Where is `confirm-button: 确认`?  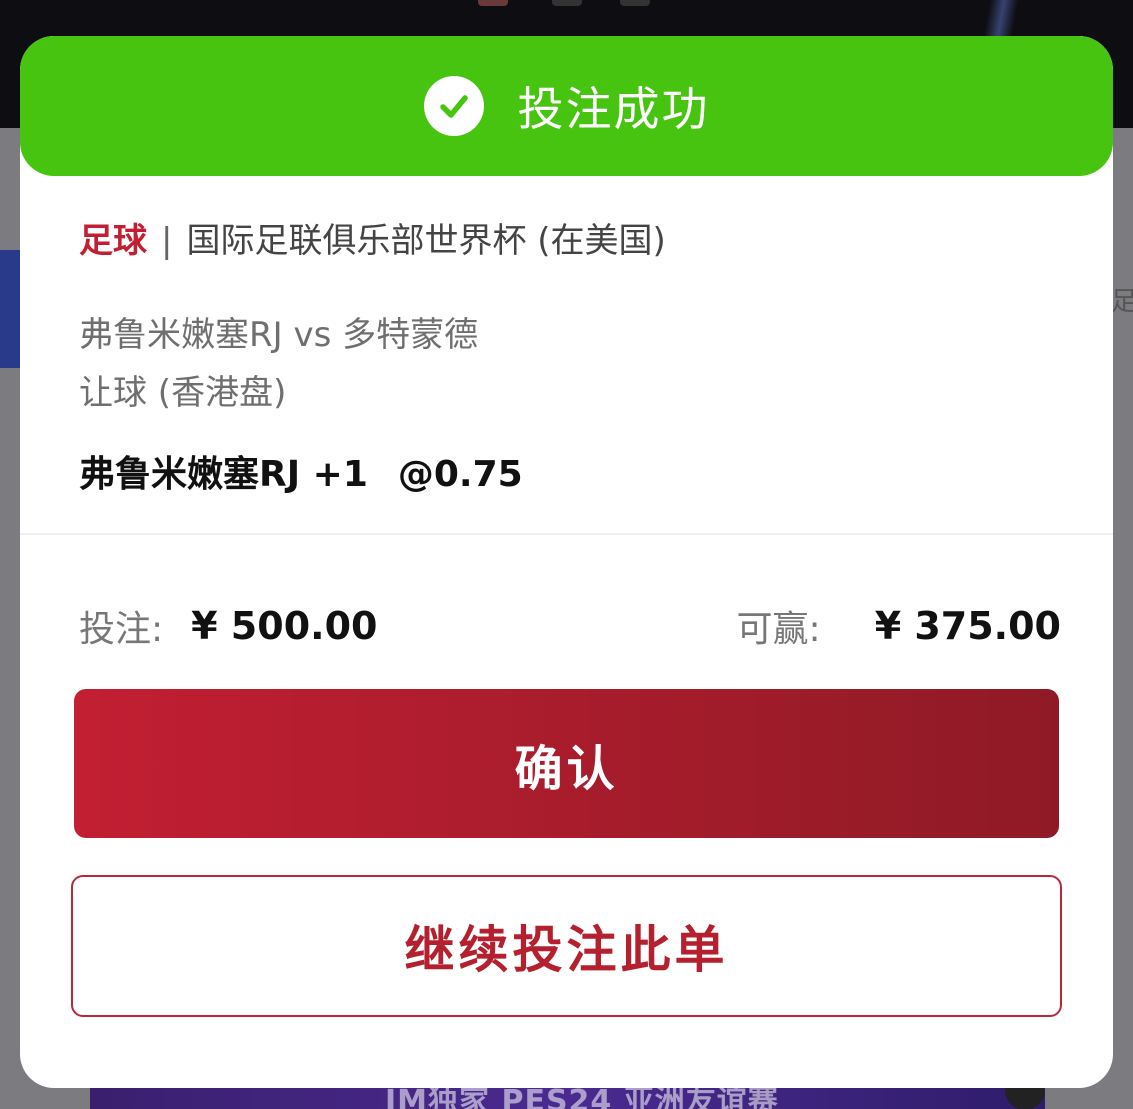 confirm-button: 确认 is located at coordinates (566, 763).